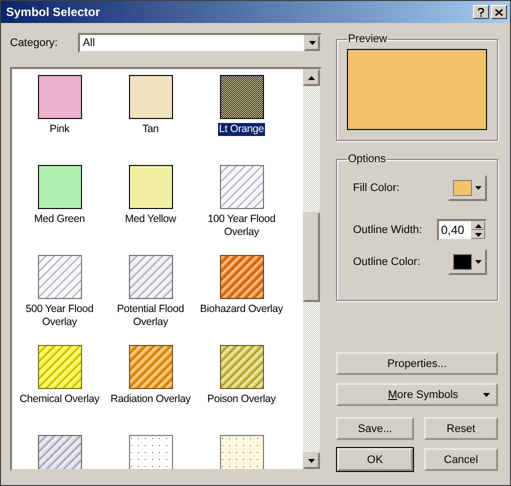 This screenshot has width=511, height=486. What do you see at coordinates (150, 316) in the screenshot?
I see `symbol-name: Potential Flood Overlay` at bounding box center [150, 316].